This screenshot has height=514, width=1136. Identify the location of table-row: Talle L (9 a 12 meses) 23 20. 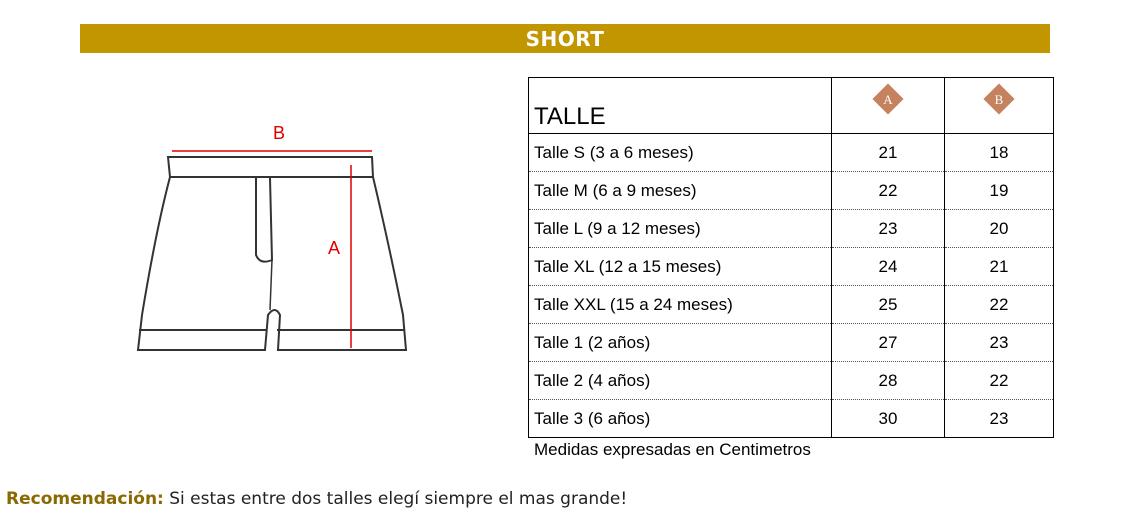
(791, 228).